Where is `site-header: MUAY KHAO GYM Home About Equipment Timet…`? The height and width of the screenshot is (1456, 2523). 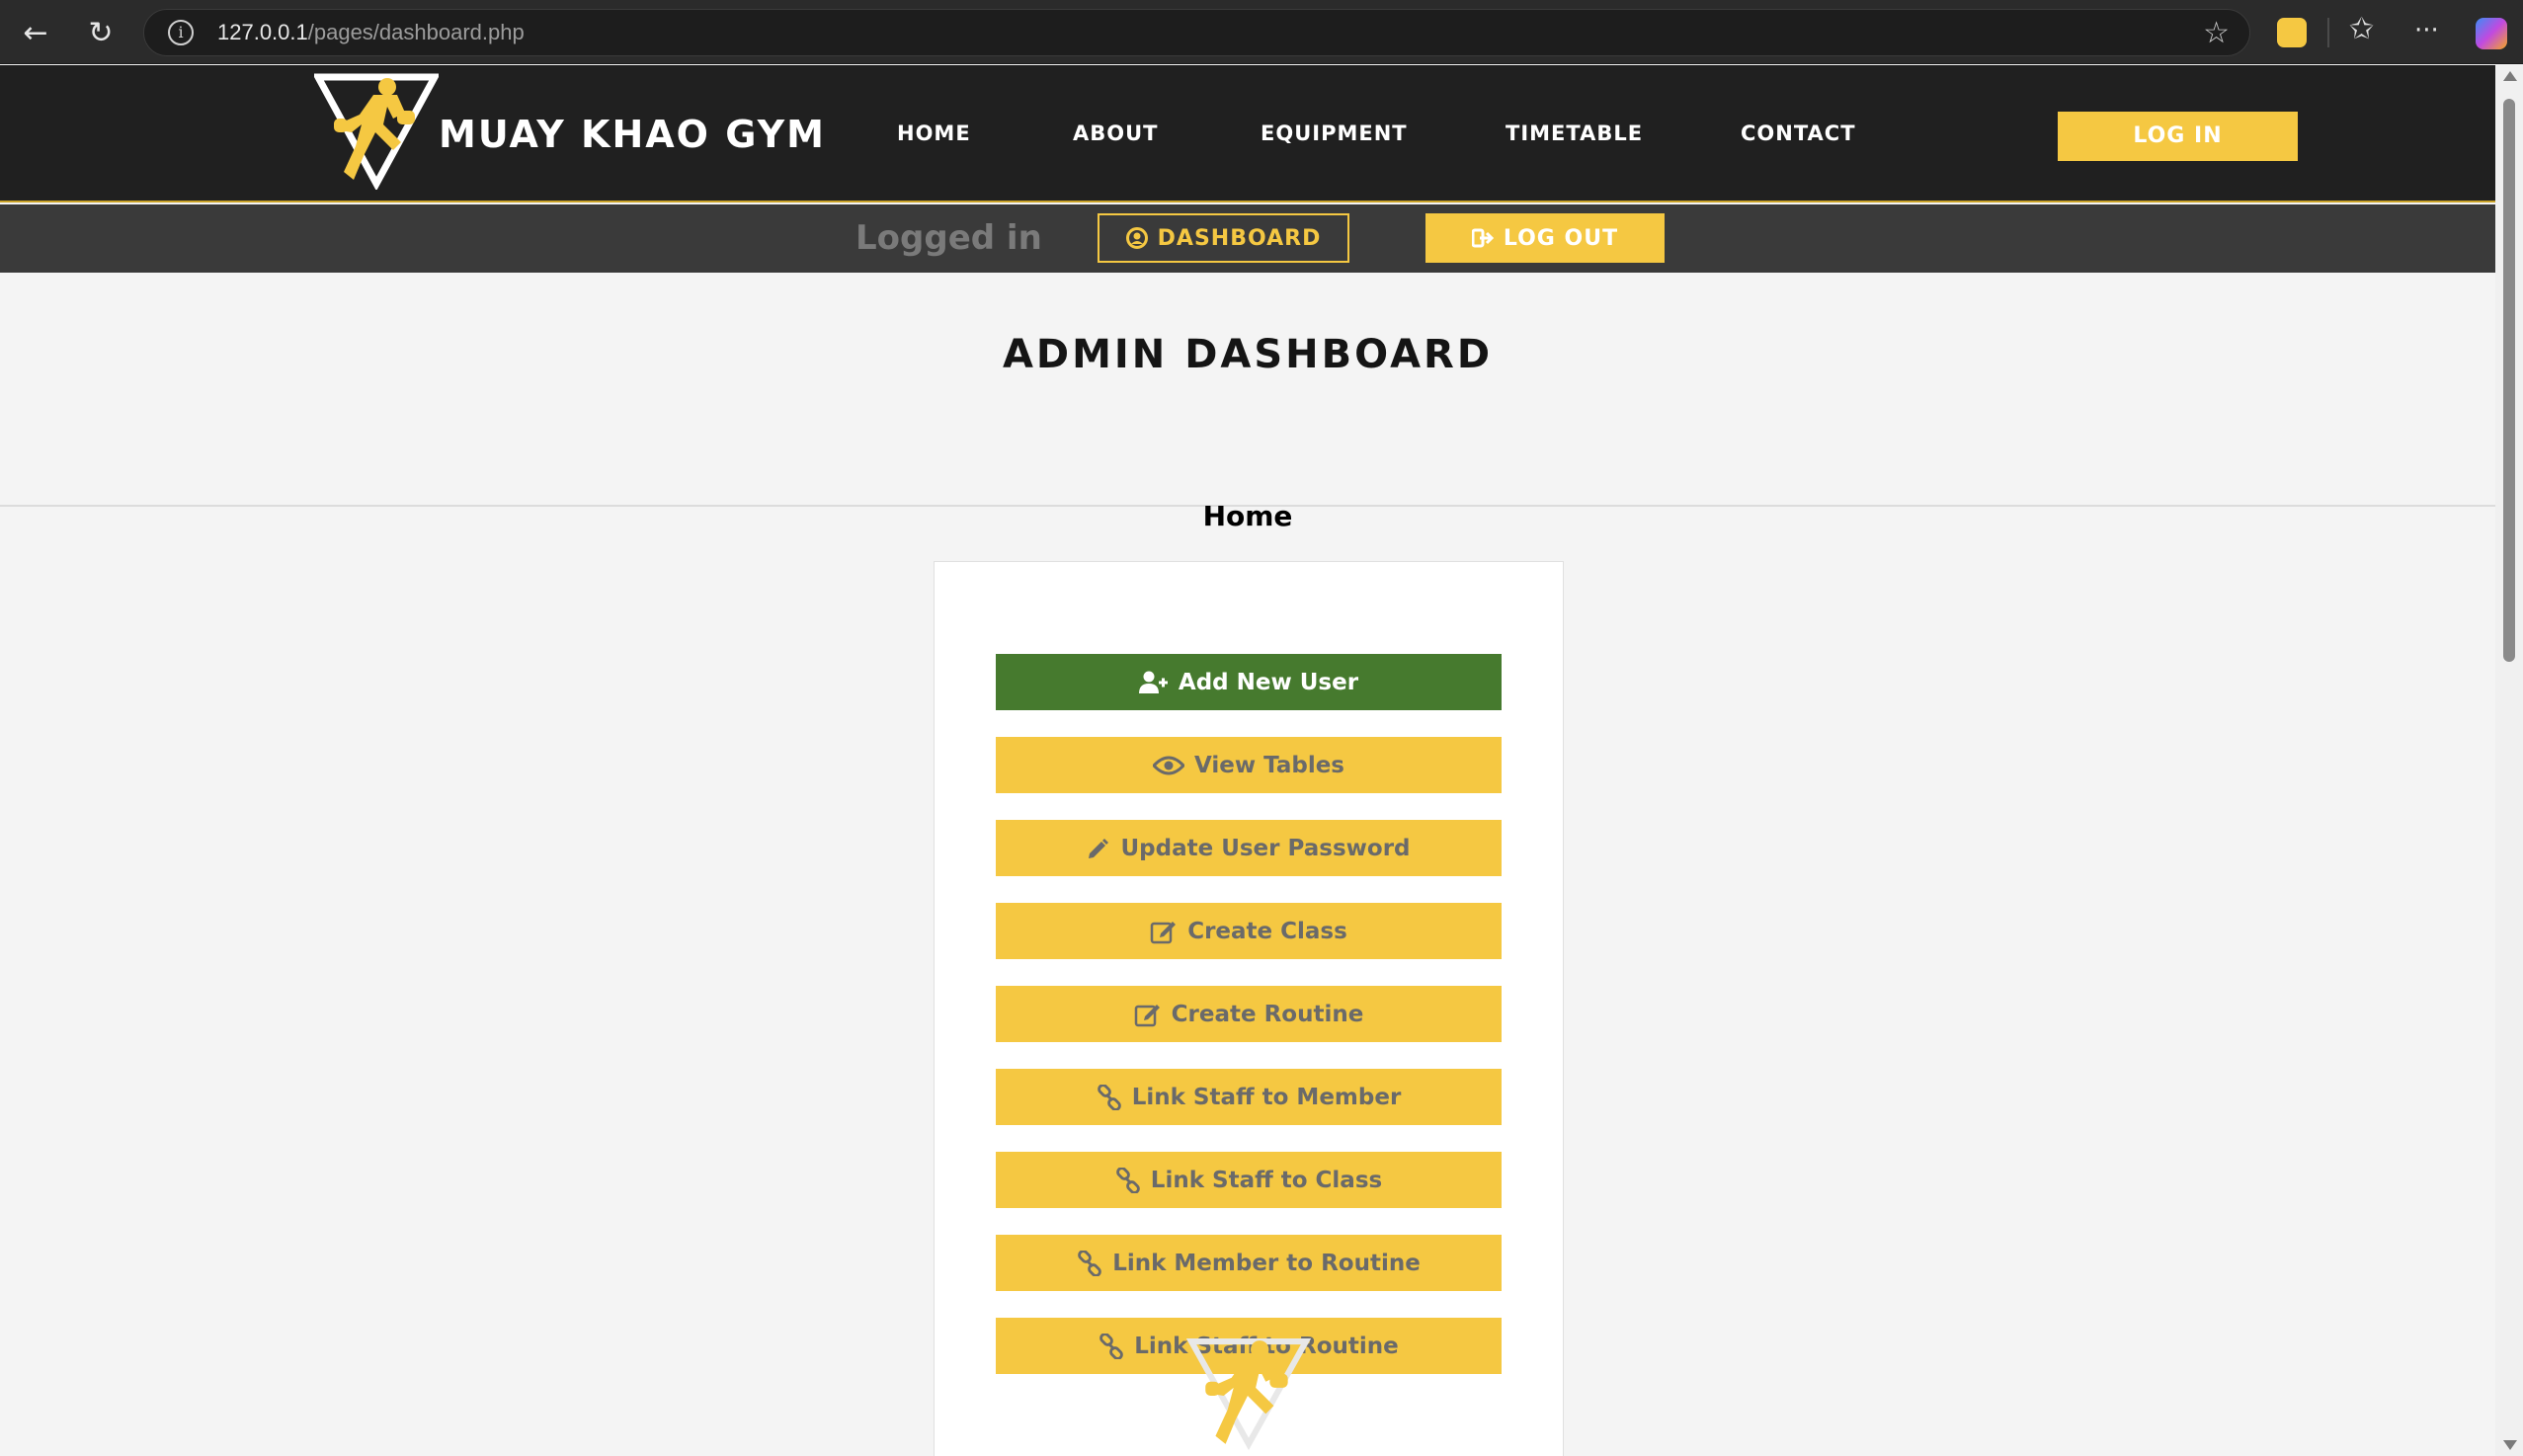
site-header: MUAY KHAO GYM Home About Equipment Timet… is located at coordinates (1248, 133).